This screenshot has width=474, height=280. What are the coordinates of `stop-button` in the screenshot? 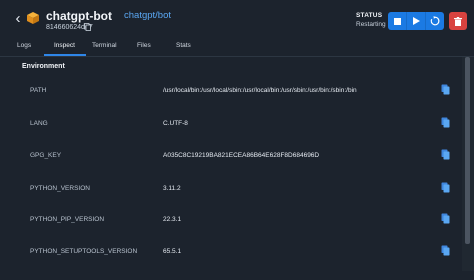 It's located at (397, 21).